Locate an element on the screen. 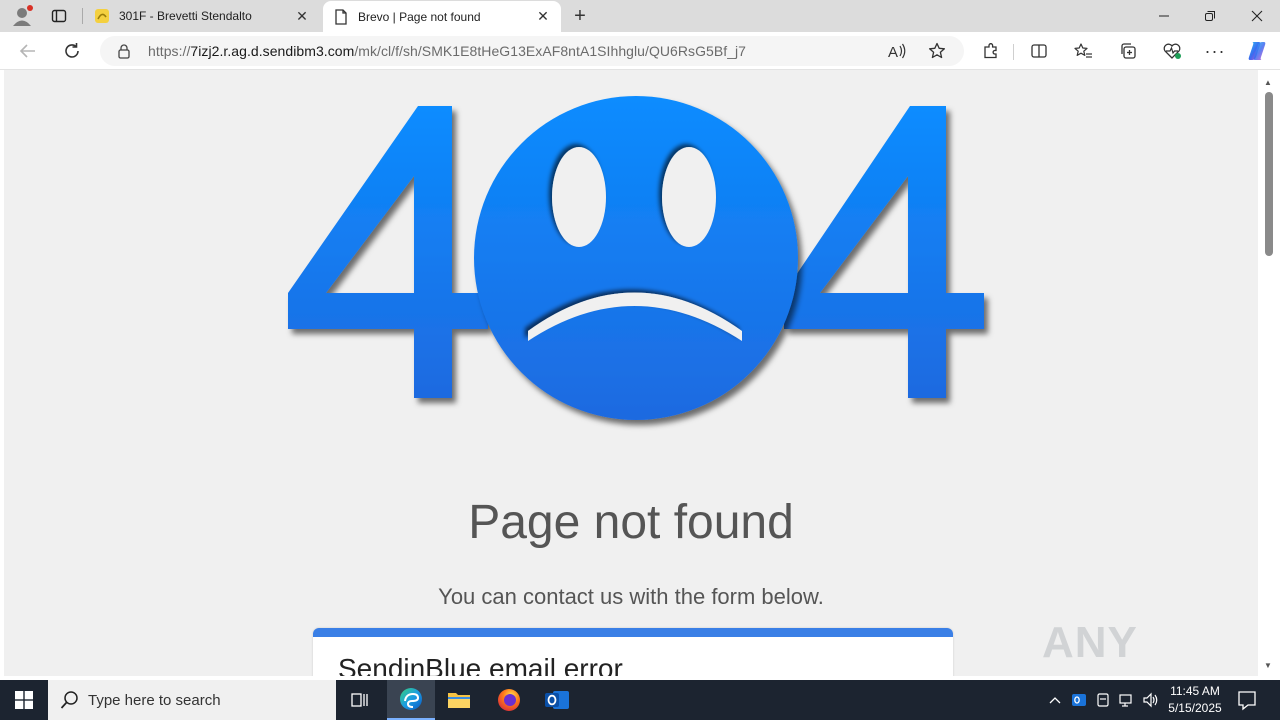  collections-icon is located at coordinates (1128, 51).